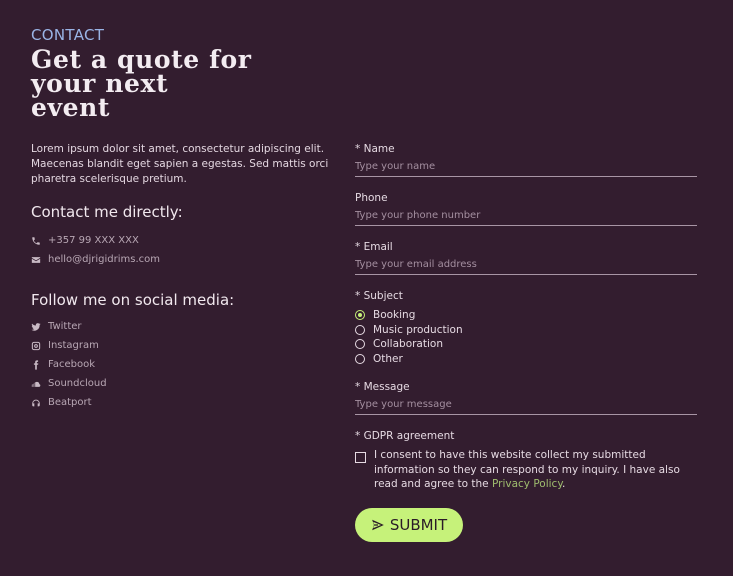  I want to click on gdpr-period: ., so click(564, 484).